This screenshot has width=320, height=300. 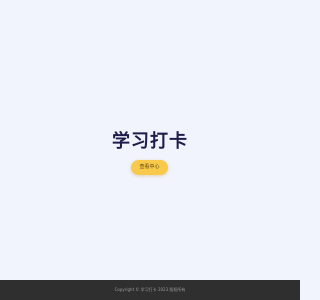 I want to click on footer: Copyright © 学习打卡 2023 版权所有, so click(x=150, y=290).